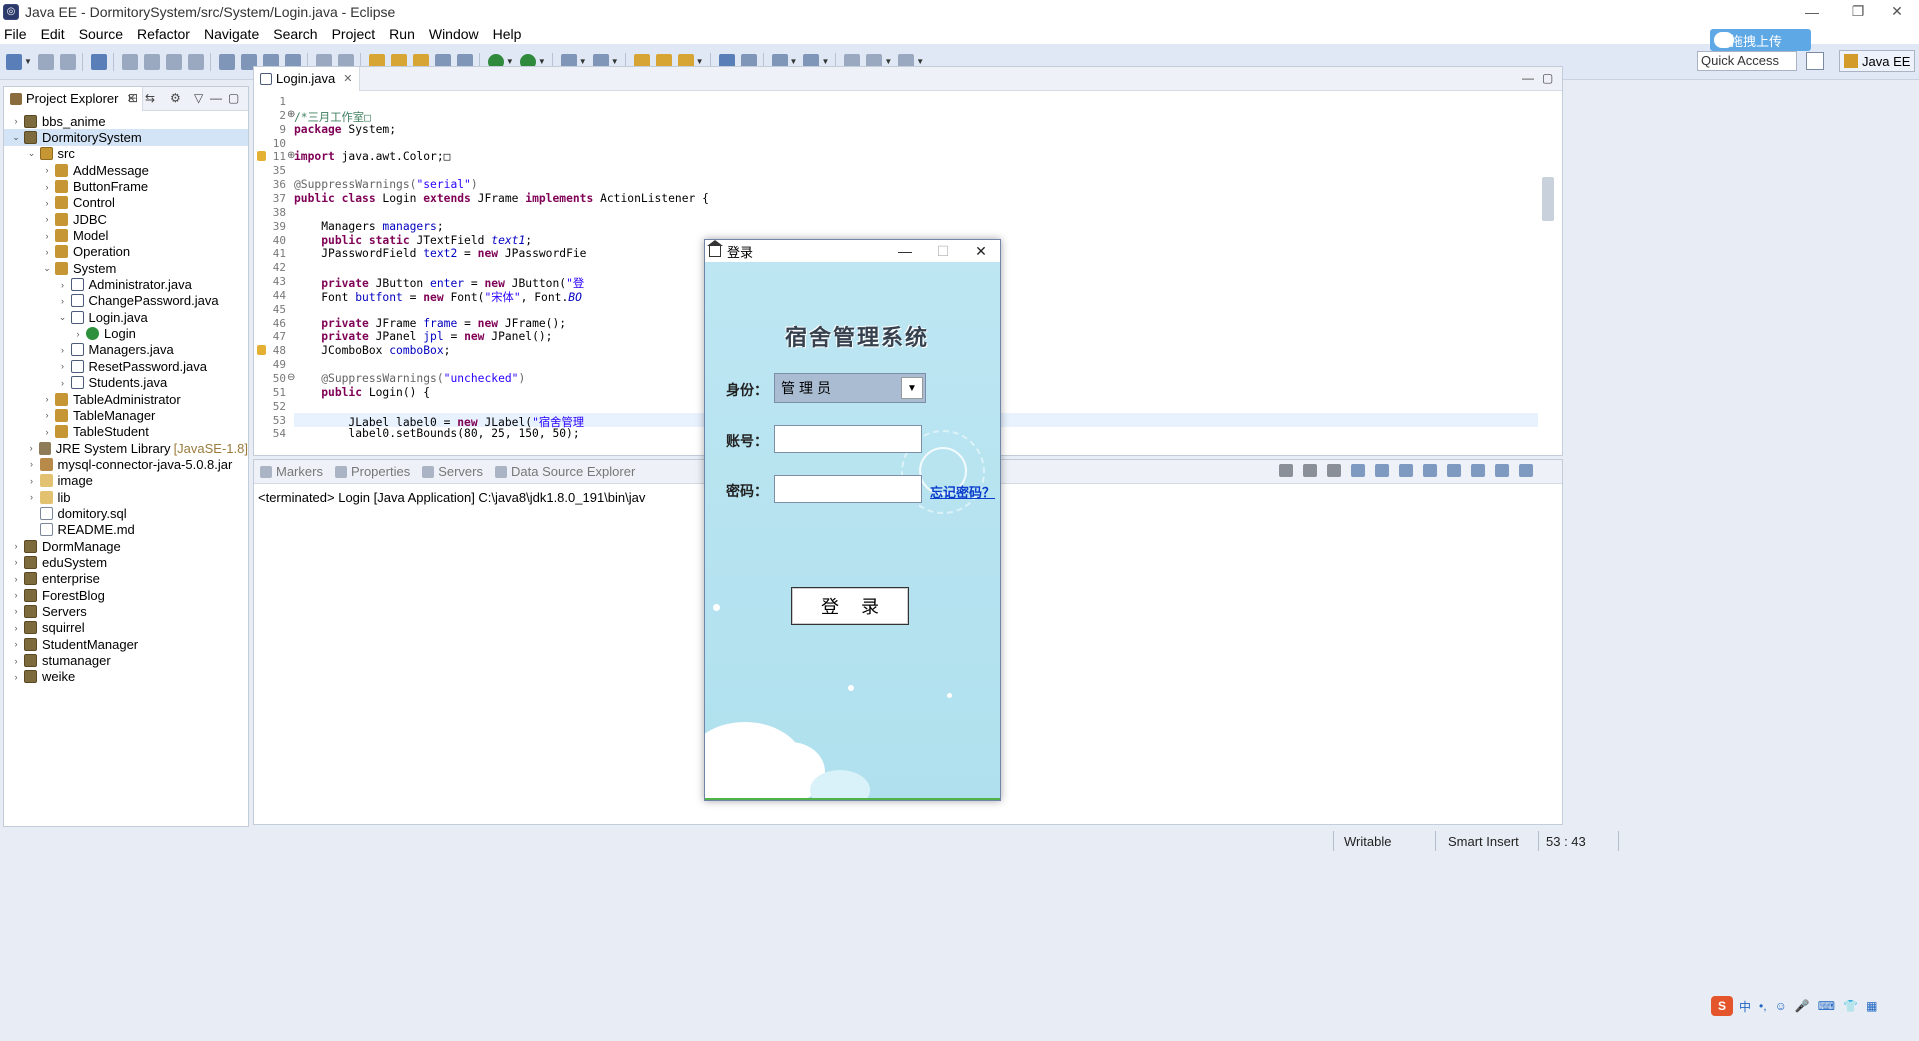 The height and width of the screenshot is (1041, 1919). What do you see at coordinates (126, 644) in the screenshot?
I see `tree-item: › StudentManager` at bounding box center [126, 644].